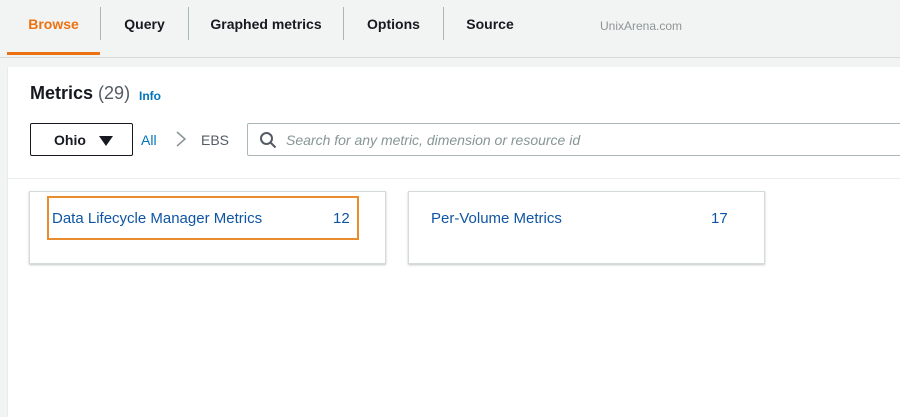  I want to click on chevron-right-icon, so click(181, 139).